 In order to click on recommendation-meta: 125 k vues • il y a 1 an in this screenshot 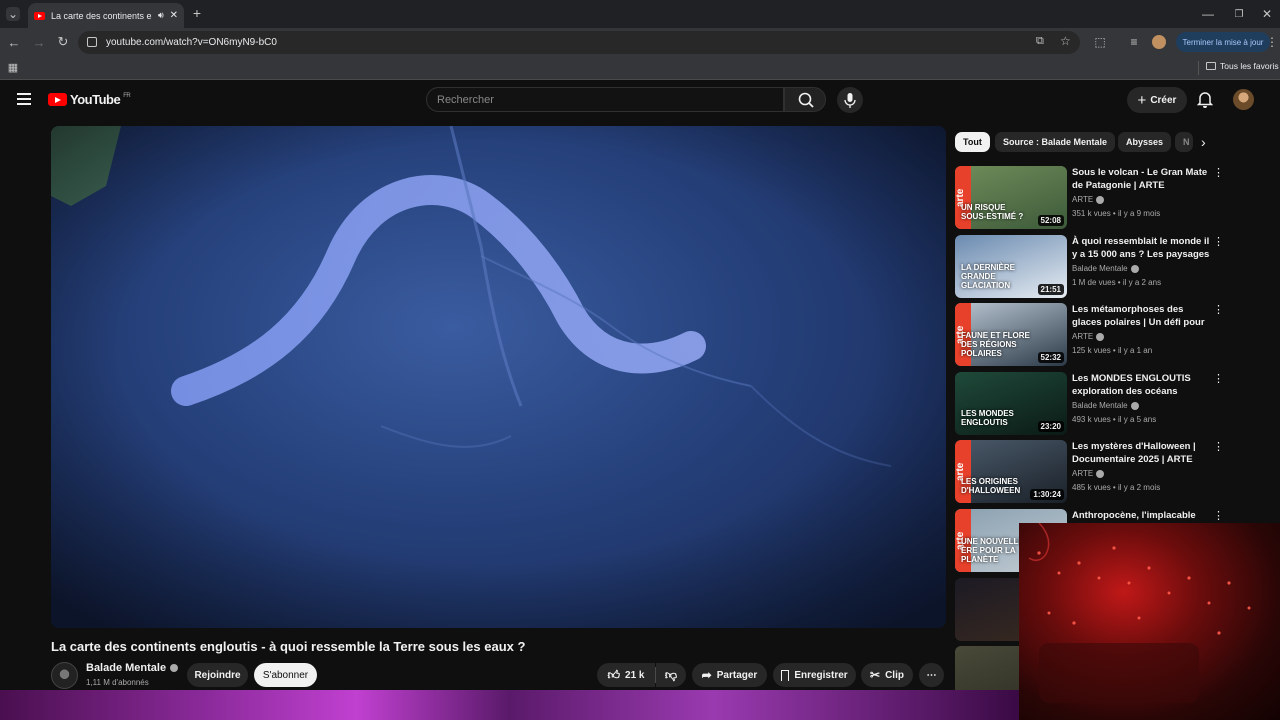, I will do `click(1112, 350)`.